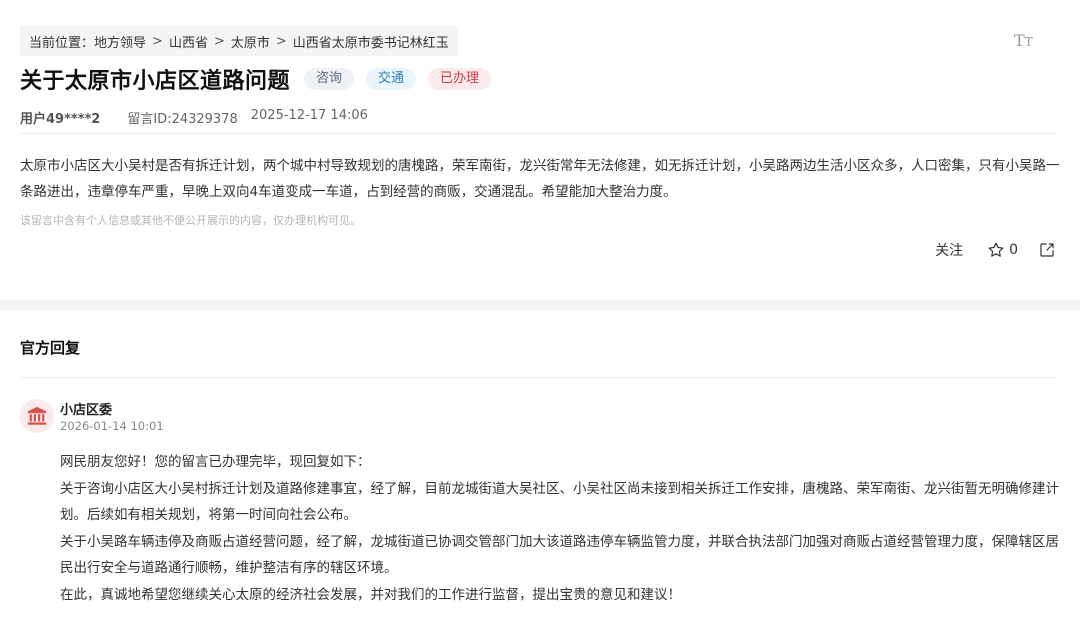  I want to click on like-button: 0, so click(1002, 250).